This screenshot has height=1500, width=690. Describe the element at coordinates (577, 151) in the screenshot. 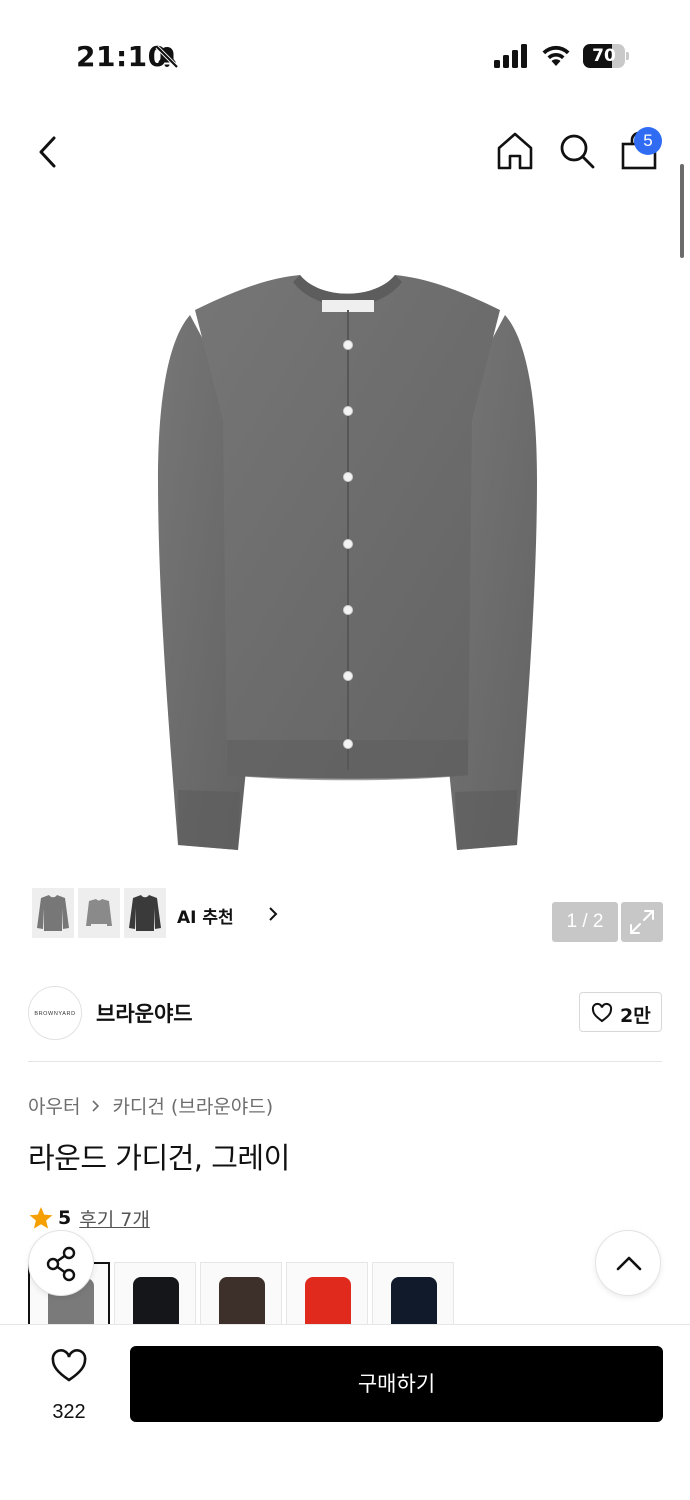

I see `search-icon` at that location.